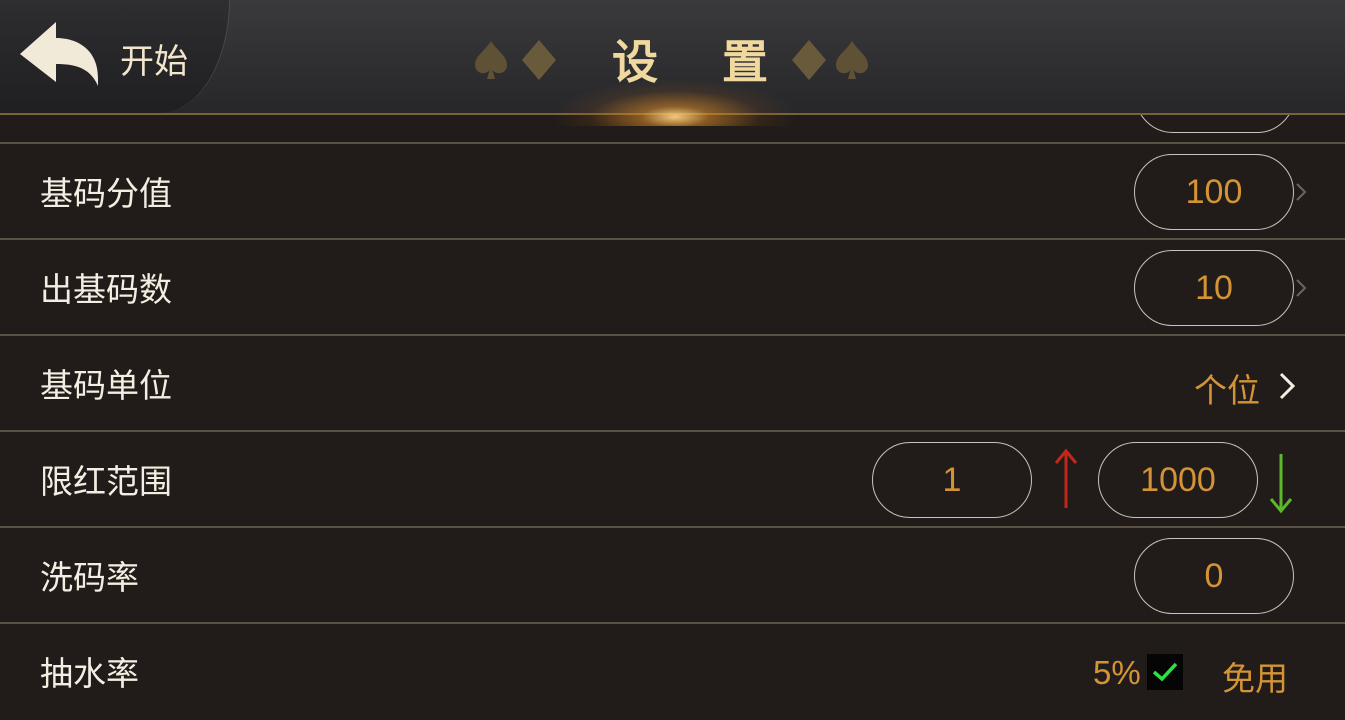 The image size is (1345, 720). I want to click on checkmark-icon, so click(1165, 672).